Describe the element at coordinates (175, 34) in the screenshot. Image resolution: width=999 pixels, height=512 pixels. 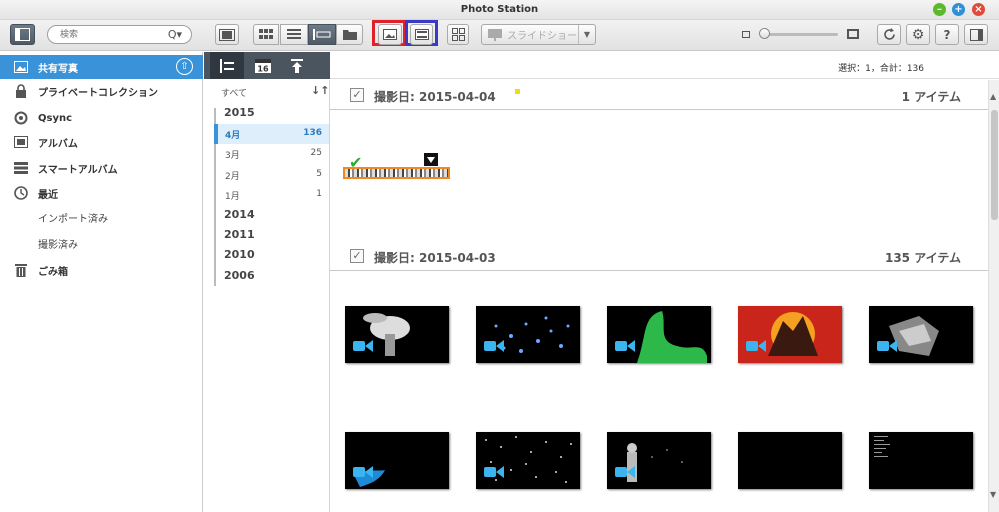
I see `search-icon: Q▾` at that location.